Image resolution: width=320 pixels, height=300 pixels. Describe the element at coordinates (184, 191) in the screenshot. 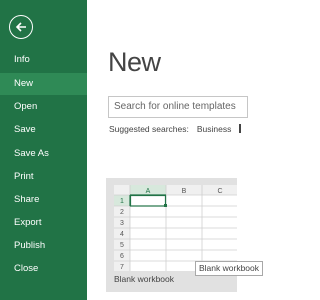

I see `column-header-b: B` at that location.